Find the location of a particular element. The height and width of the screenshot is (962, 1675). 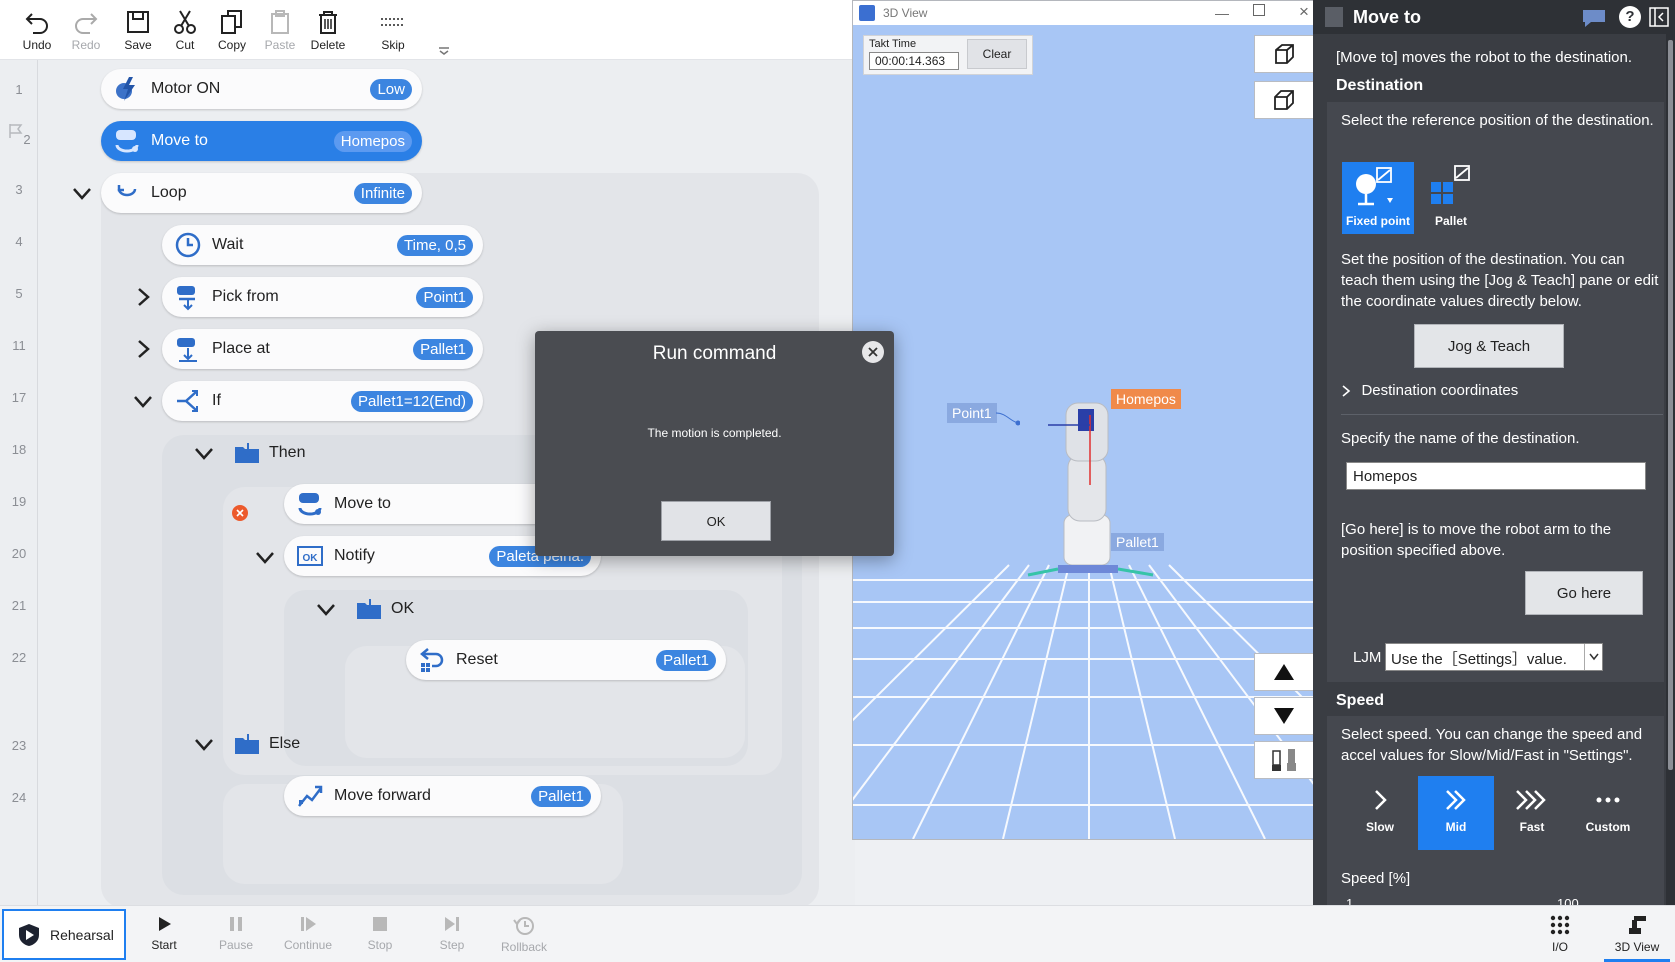

close-icon: × is located at coordinates (1304, 12).